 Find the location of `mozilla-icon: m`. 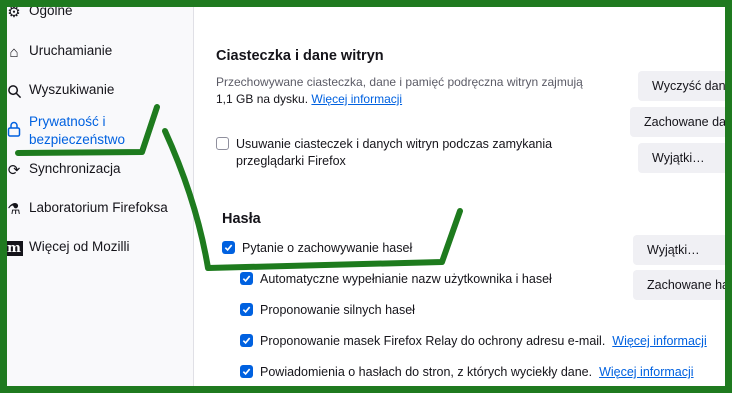

mozilla-icon: m is located at coordinates (14, 248).